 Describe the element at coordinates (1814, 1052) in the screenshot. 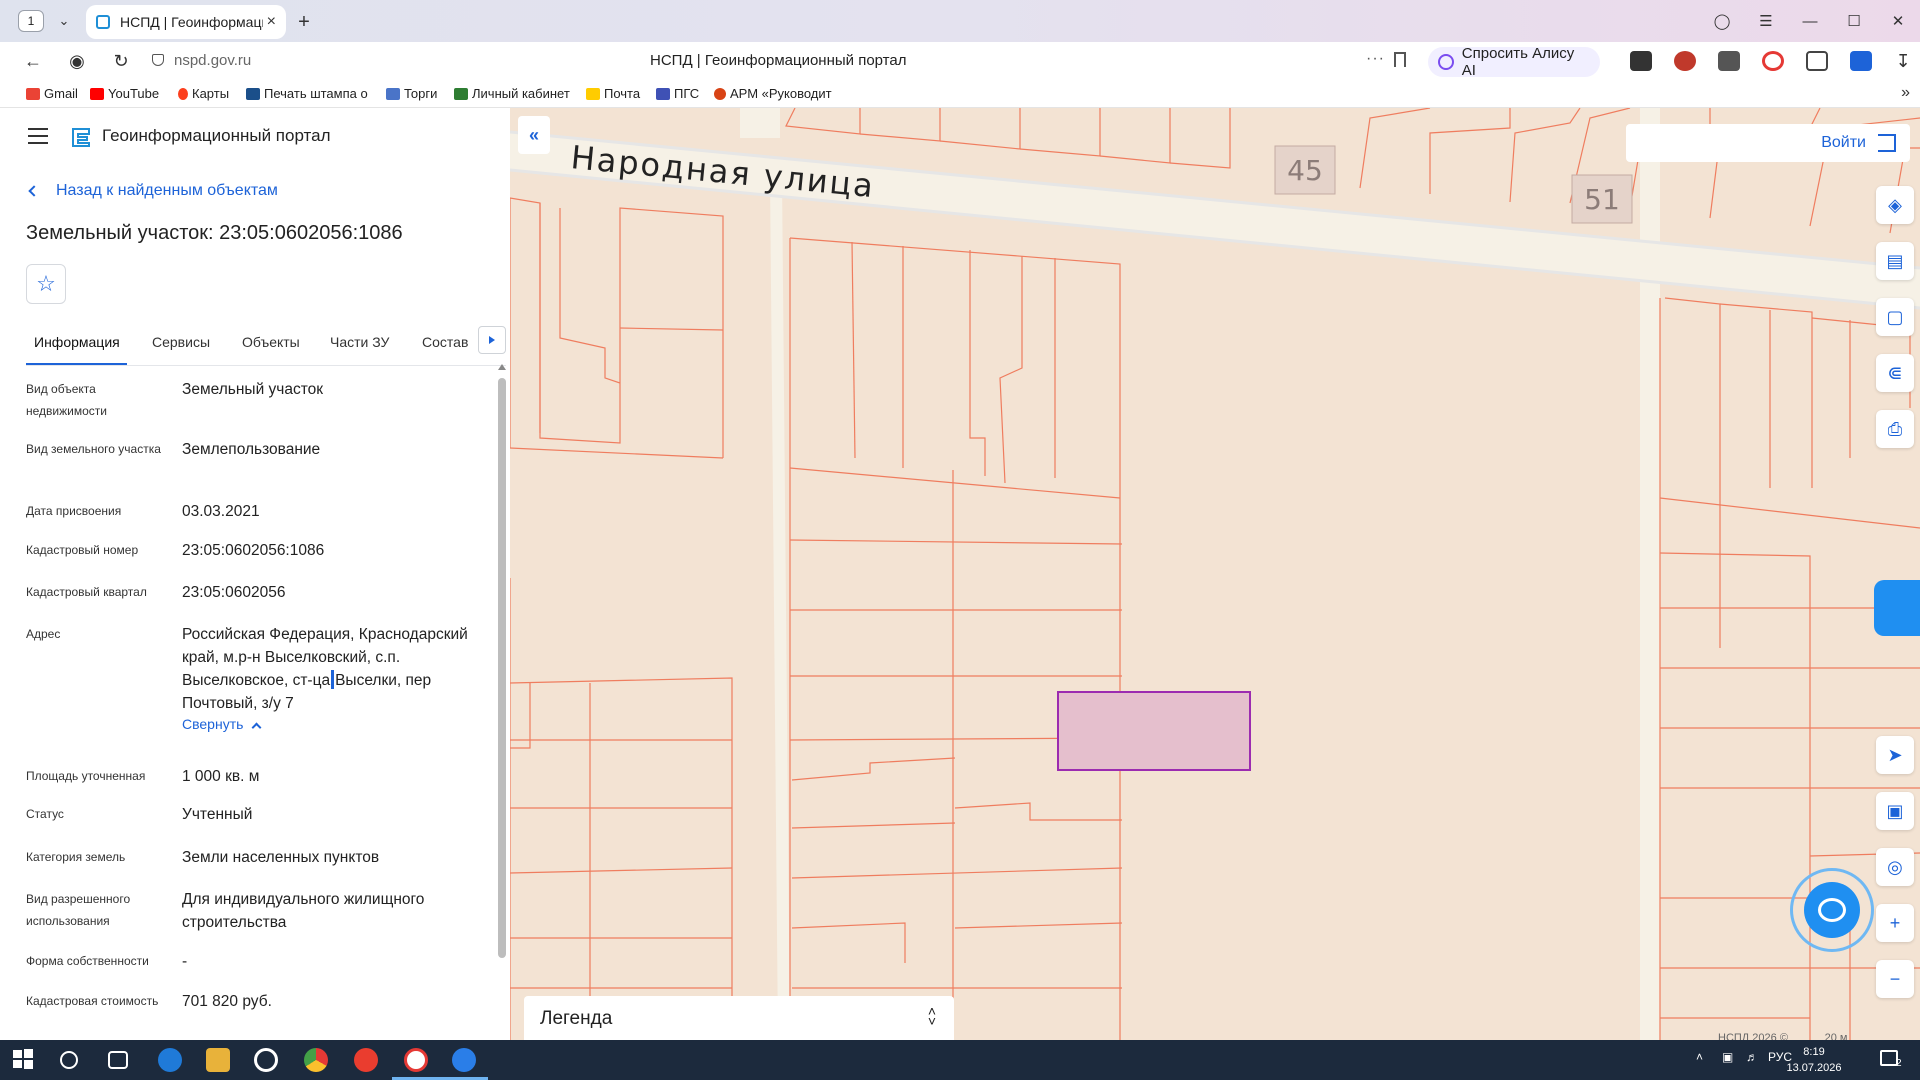

I see `clock-time: 8:19` at that location.